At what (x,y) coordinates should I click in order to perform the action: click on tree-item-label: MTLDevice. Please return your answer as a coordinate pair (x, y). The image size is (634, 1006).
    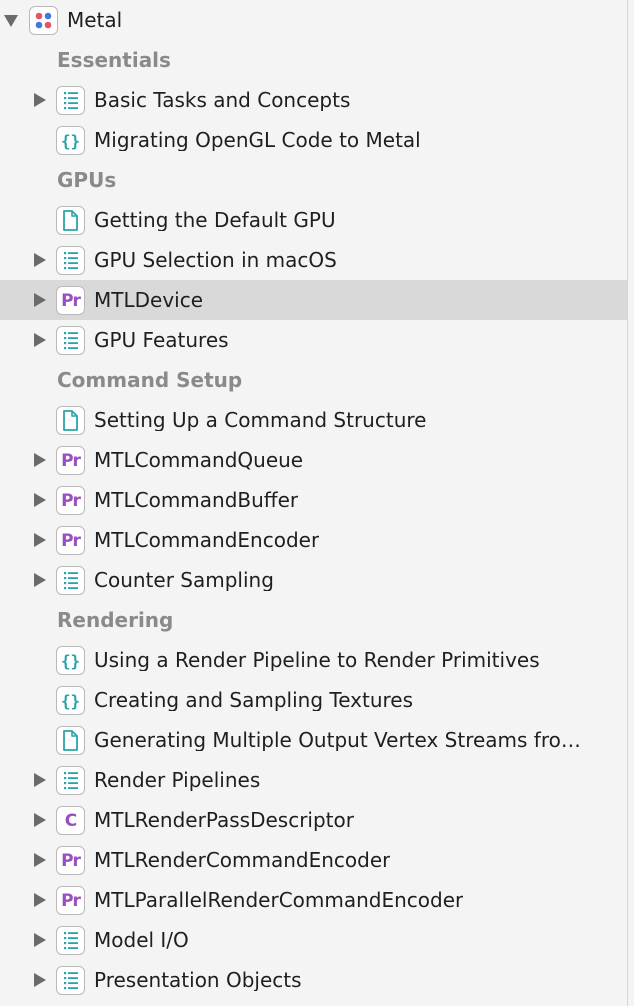
    Looking at the image, I should click on (149, 300).